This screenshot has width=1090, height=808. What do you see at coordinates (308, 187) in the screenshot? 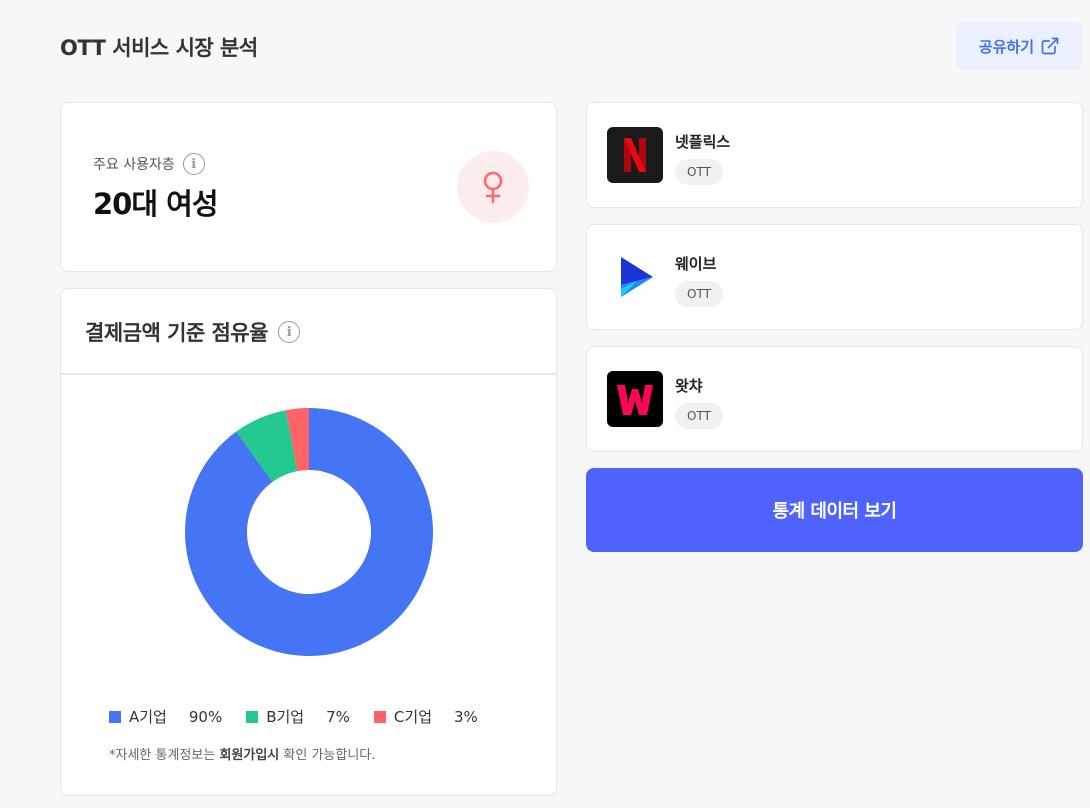
I see `main-user-card: 주요 사용자층 i 20대 여성` at bounding box center [308, 187].